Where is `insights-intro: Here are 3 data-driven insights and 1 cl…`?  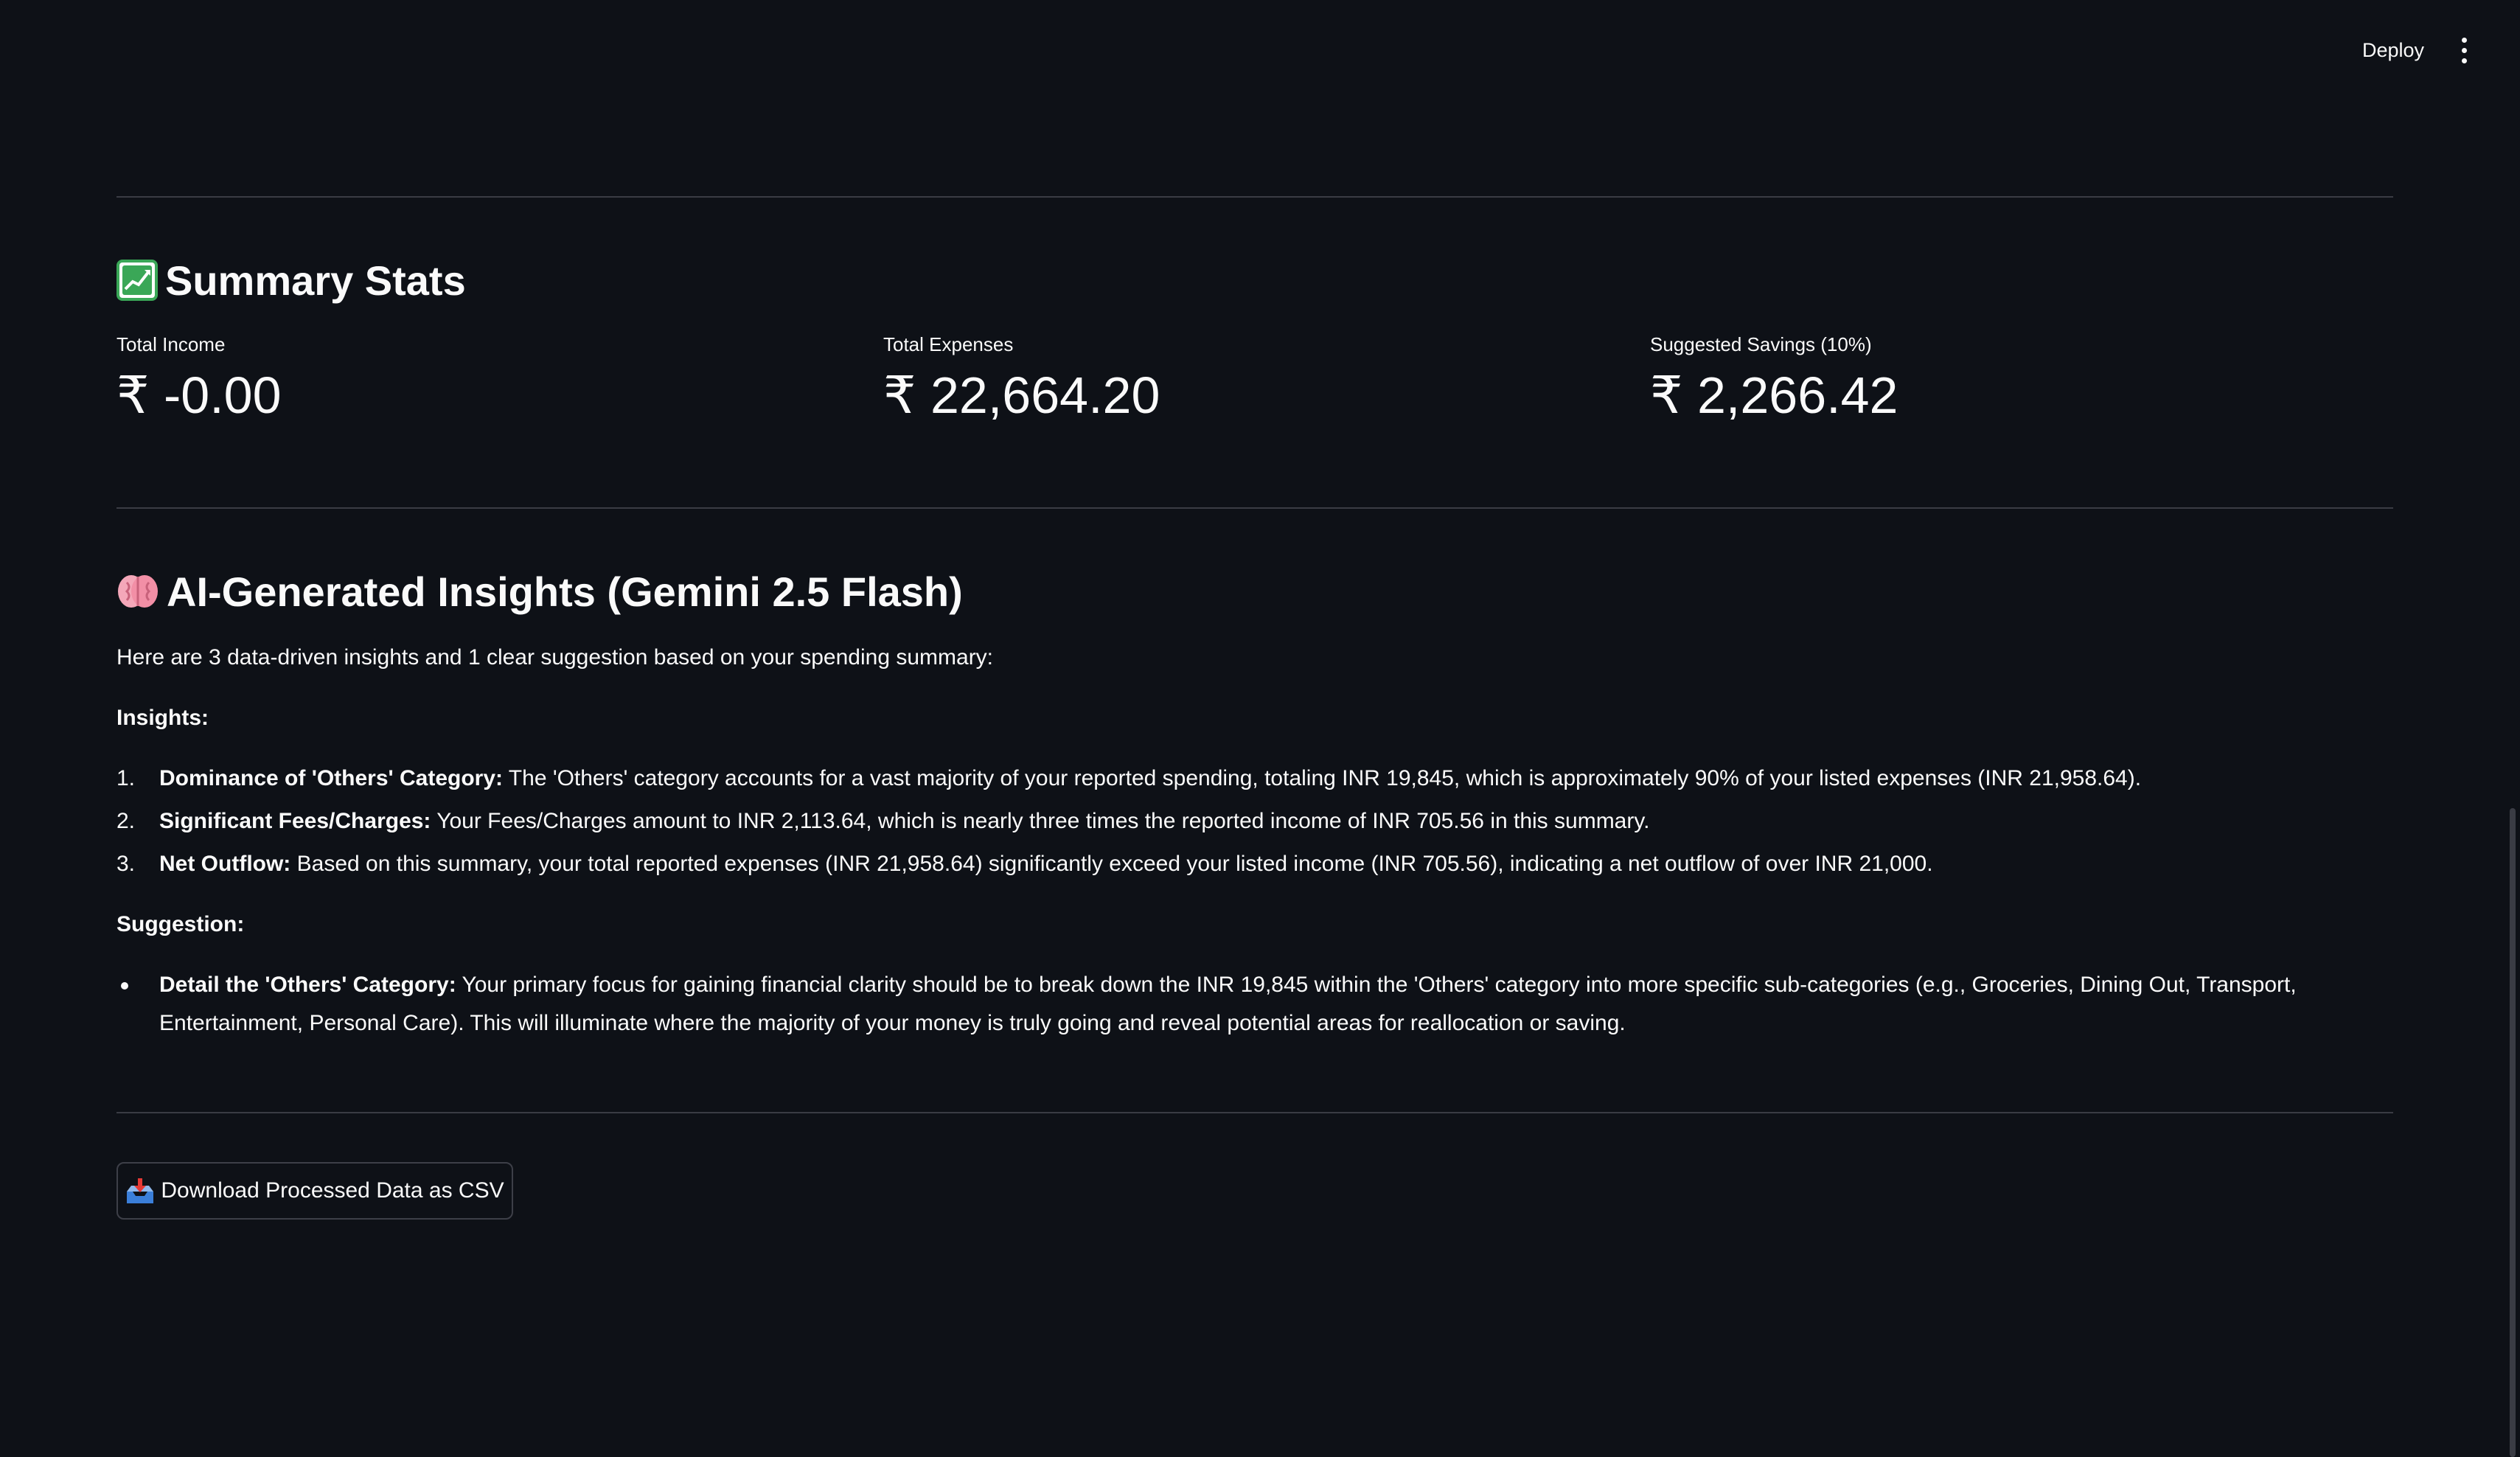
insights-intro: Here are 3 data-driven insights and 1 cl… is located at coordinates (555, 658).